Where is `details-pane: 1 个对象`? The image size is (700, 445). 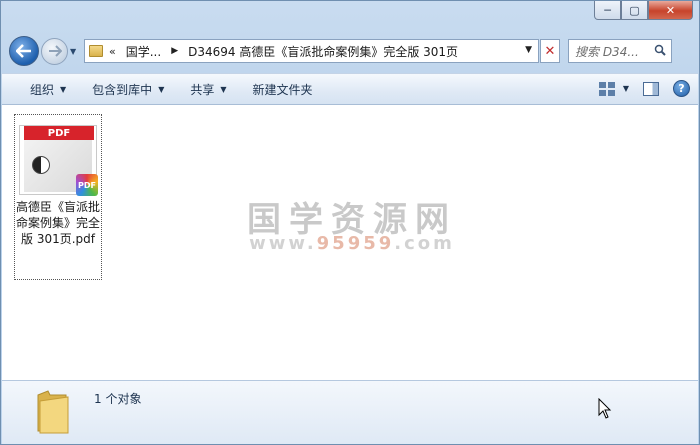
details-pane: 1 个对象 is located at coordinates (350, 412).